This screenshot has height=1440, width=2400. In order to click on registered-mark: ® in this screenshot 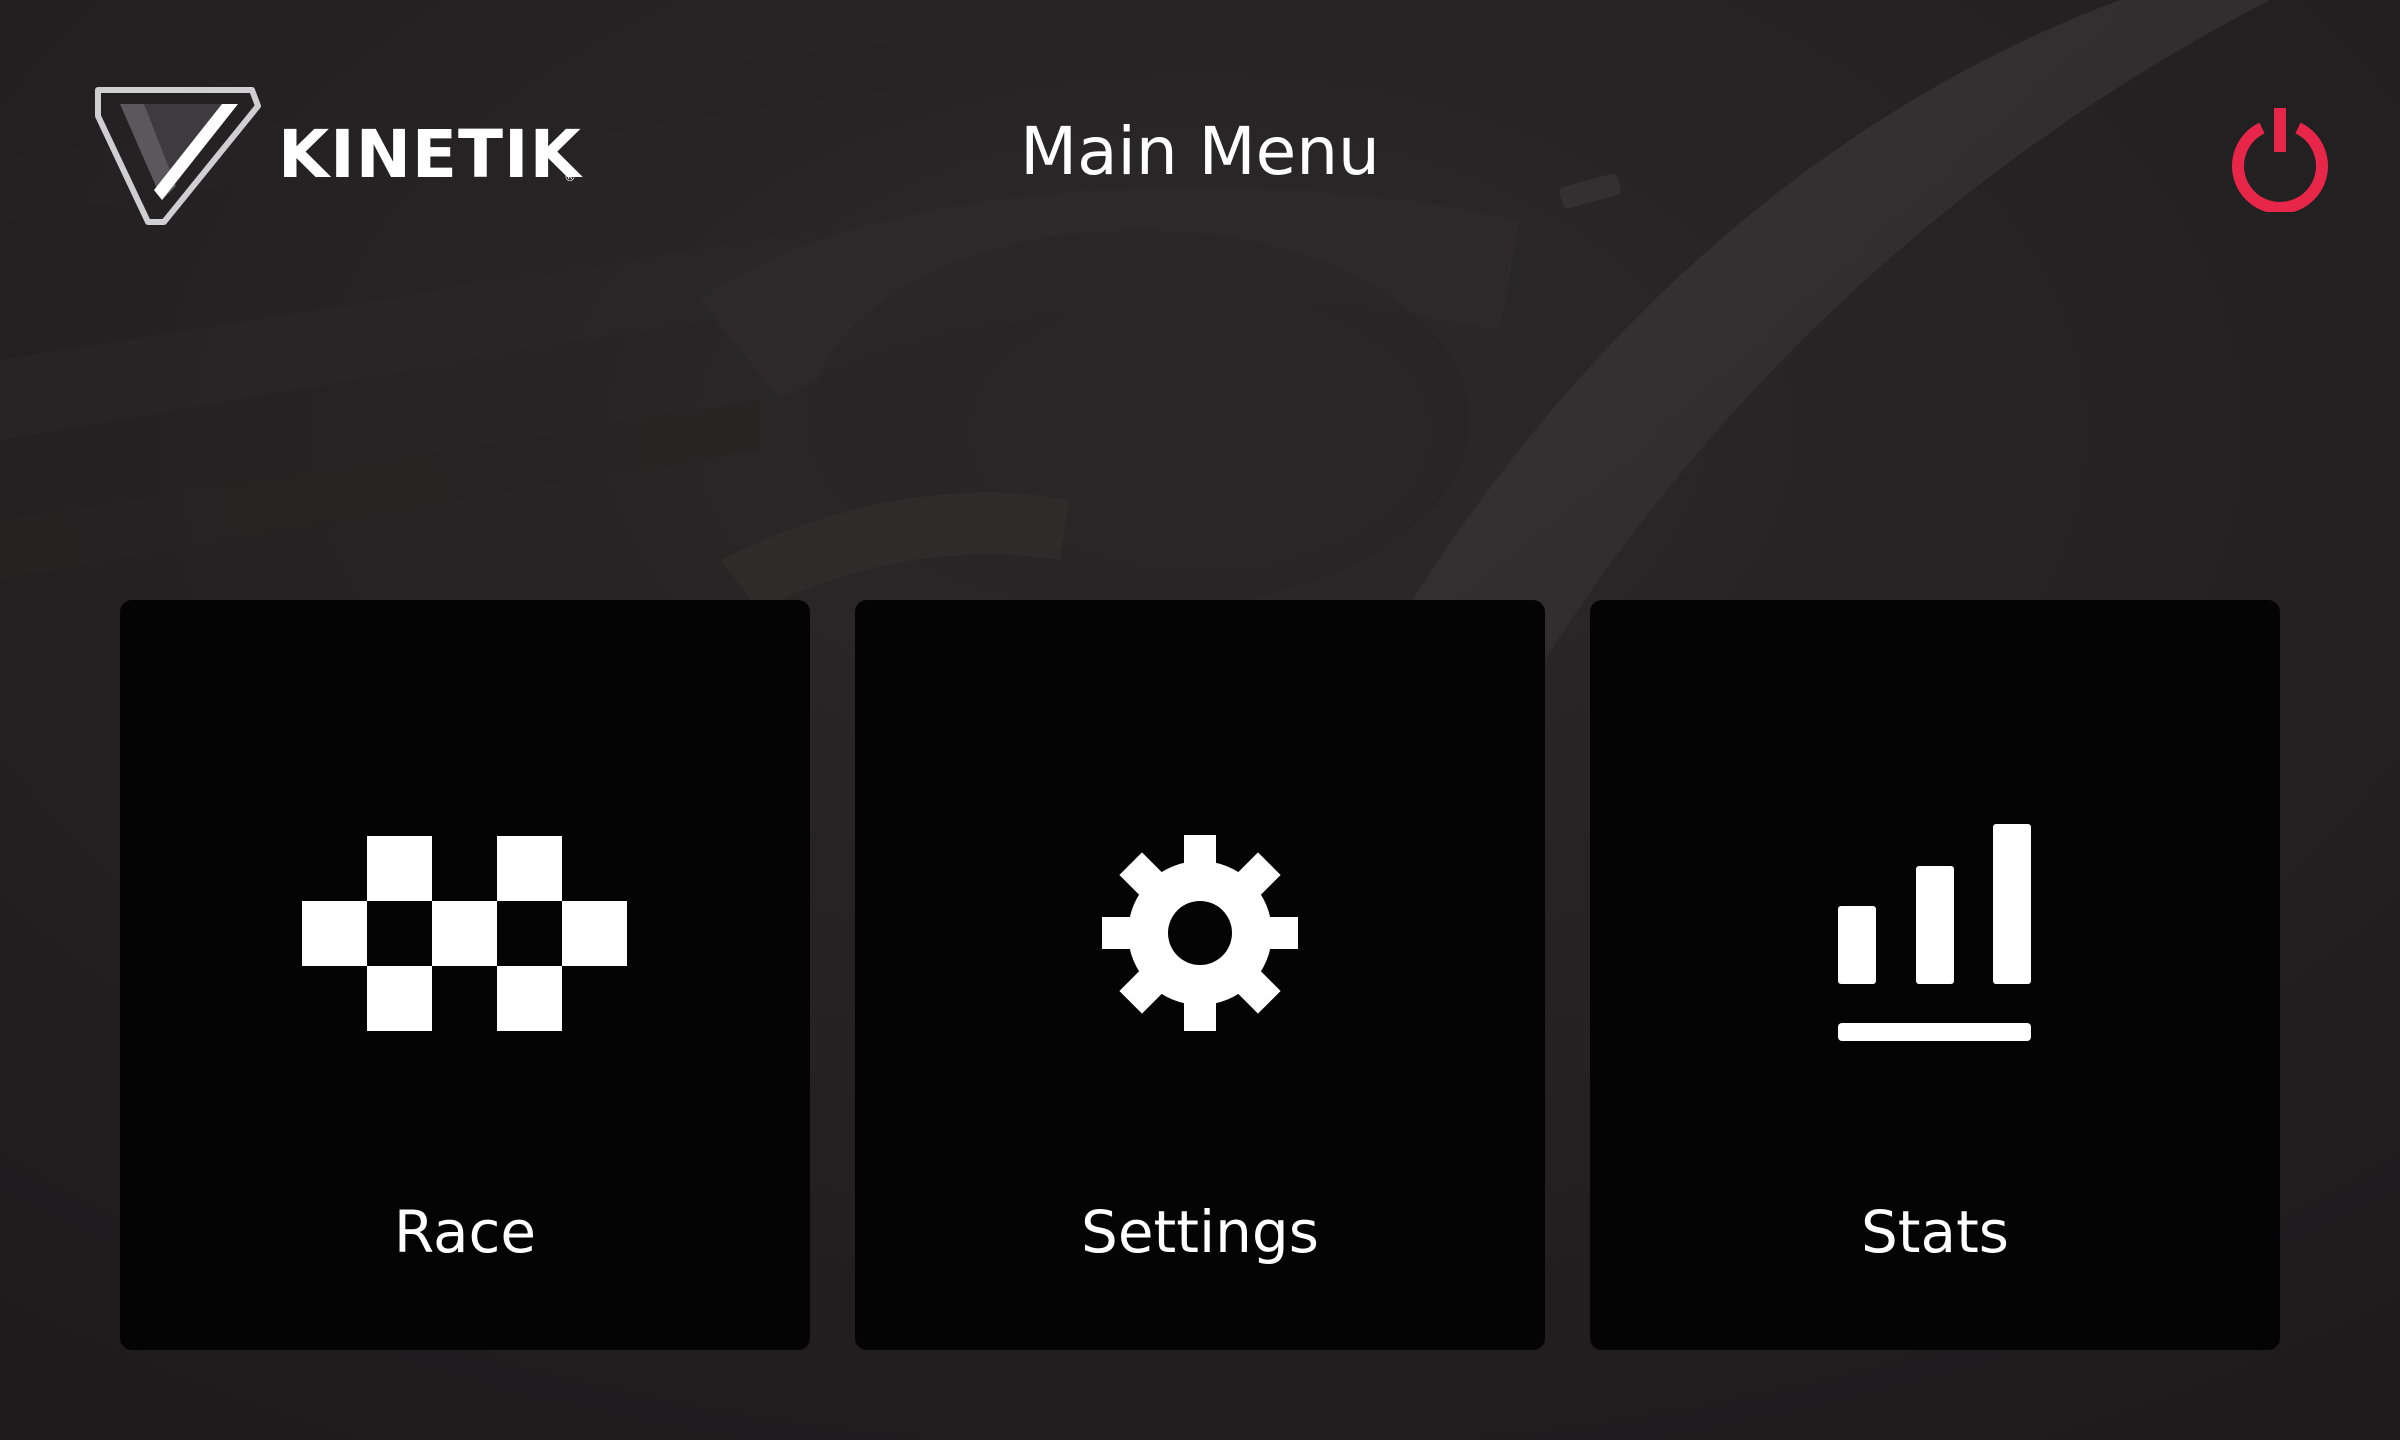, I will do `click(570, 177)`.